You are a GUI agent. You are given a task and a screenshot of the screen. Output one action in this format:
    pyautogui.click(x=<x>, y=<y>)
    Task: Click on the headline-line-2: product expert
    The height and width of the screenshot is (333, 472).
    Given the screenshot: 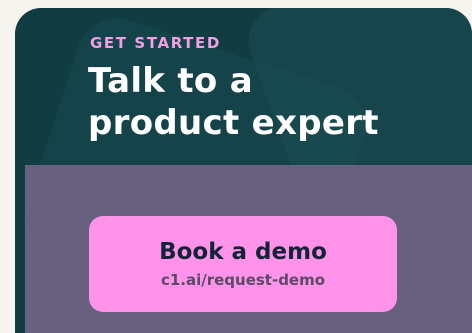 What is the action you would take?
    pyautogui.click(x=233, y=123)
    